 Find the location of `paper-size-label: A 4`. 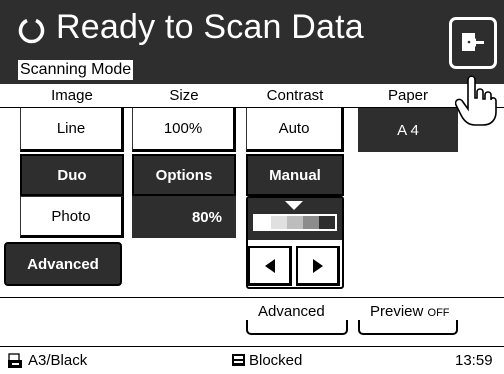

paper-size-label: A 4 is located at coordinates (408, 130).